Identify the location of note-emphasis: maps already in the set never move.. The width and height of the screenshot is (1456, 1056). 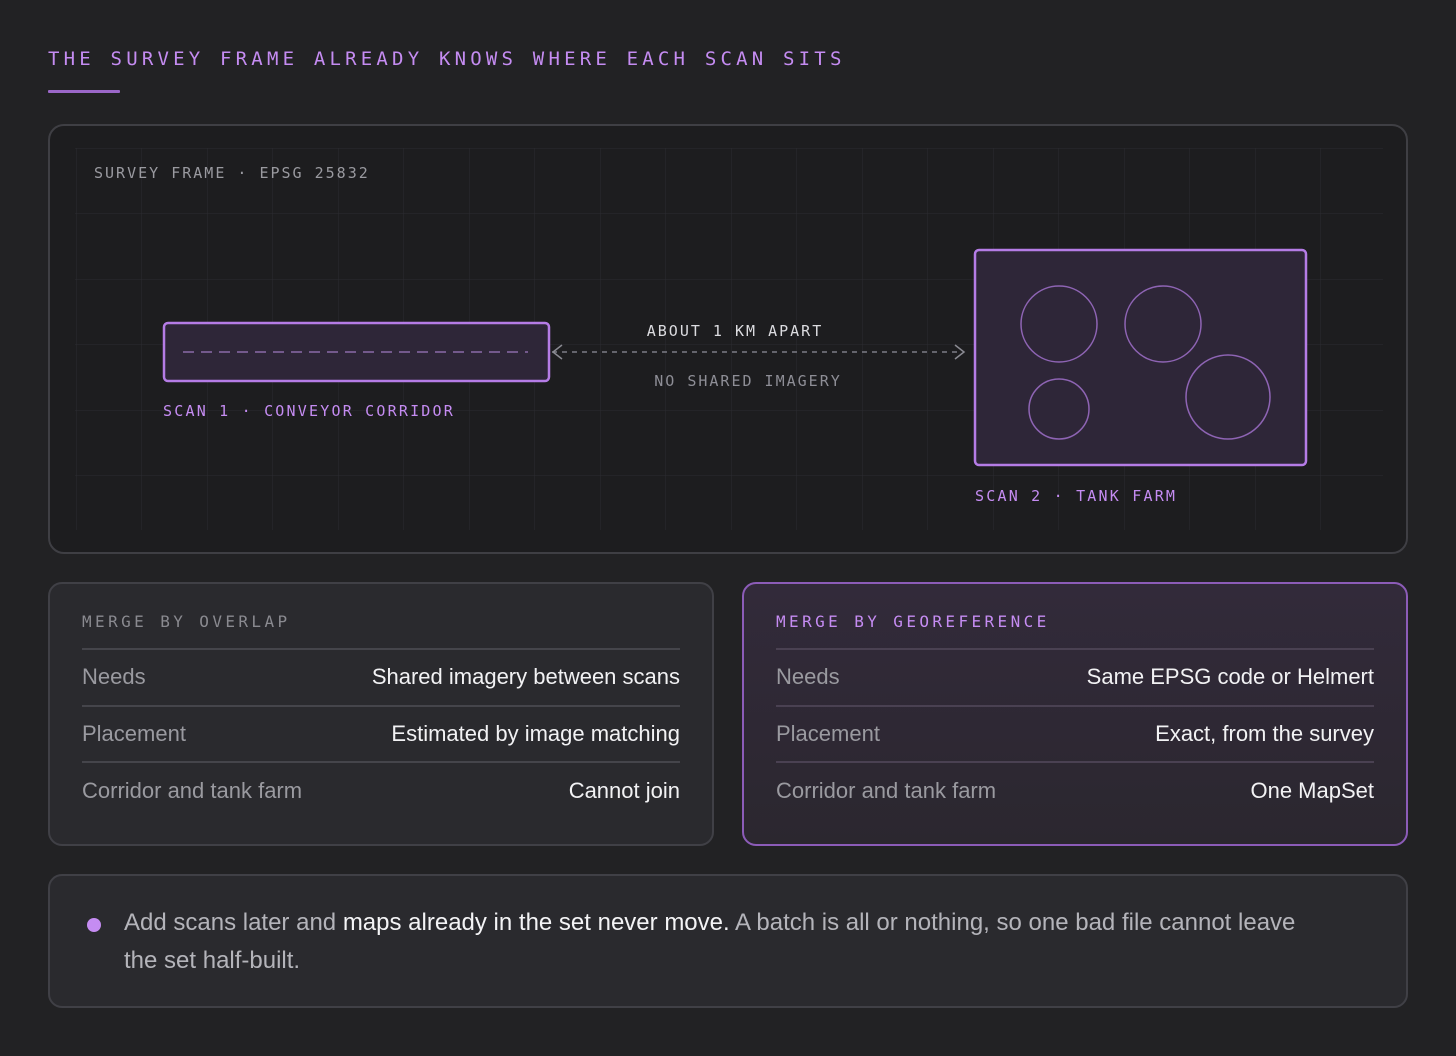
(536, 922).